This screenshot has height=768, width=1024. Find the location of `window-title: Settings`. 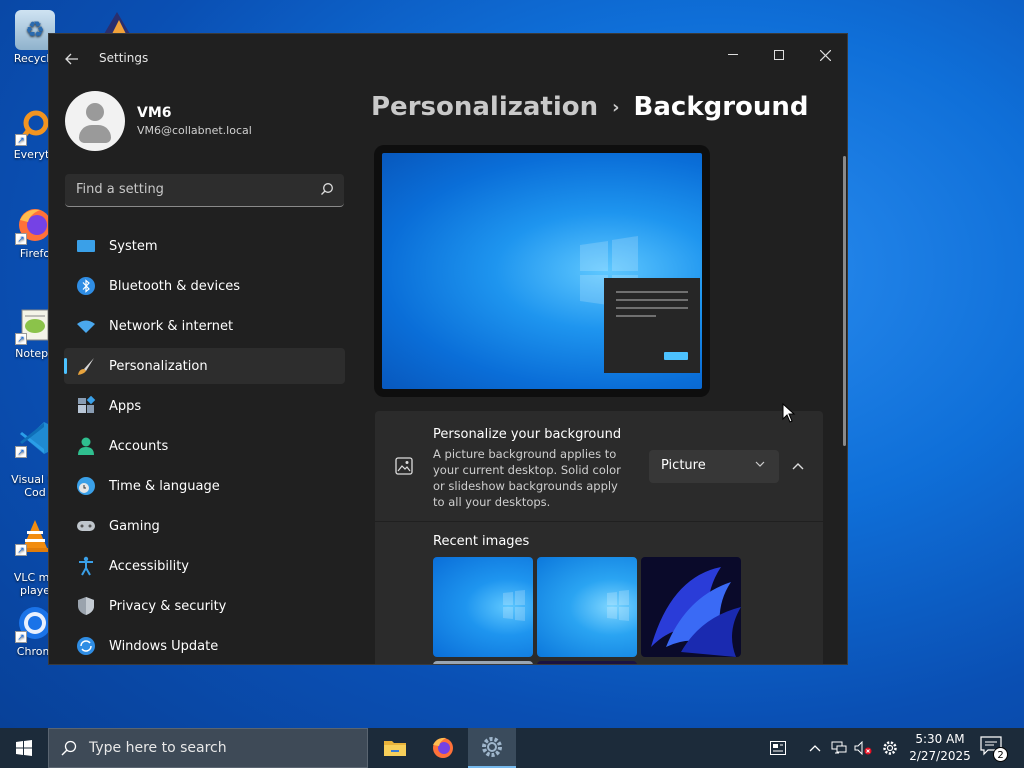

window-title: Settings is located at coordinates (124, 58).